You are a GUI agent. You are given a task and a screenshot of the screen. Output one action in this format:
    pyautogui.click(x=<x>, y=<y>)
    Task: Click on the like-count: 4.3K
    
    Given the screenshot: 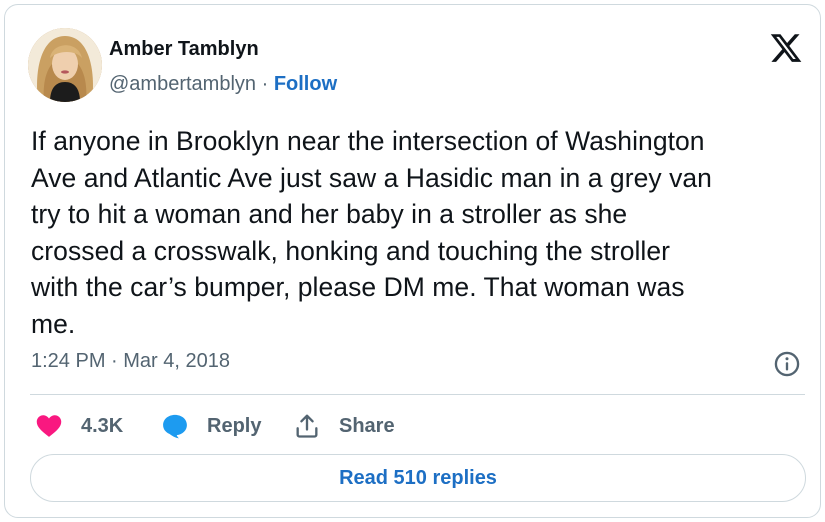 What is the action you would take?
    pyautogui.click(x=102, y=425)
    